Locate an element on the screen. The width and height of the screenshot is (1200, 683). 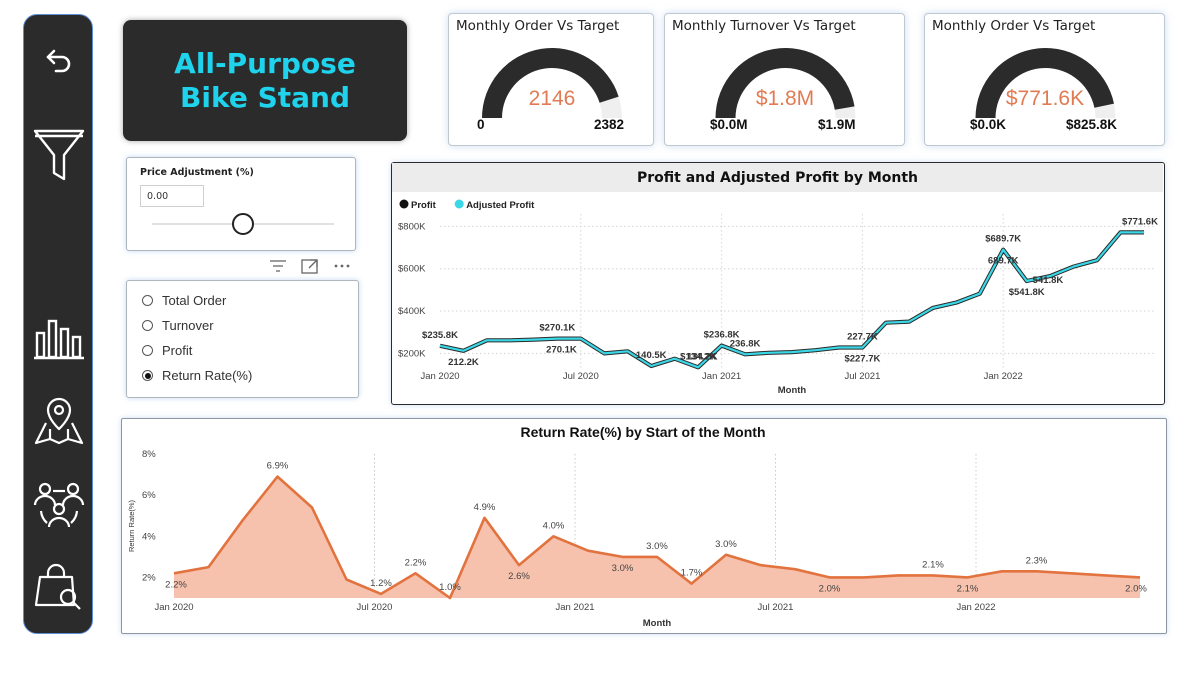
back-button is located at coordinates (59, 60).